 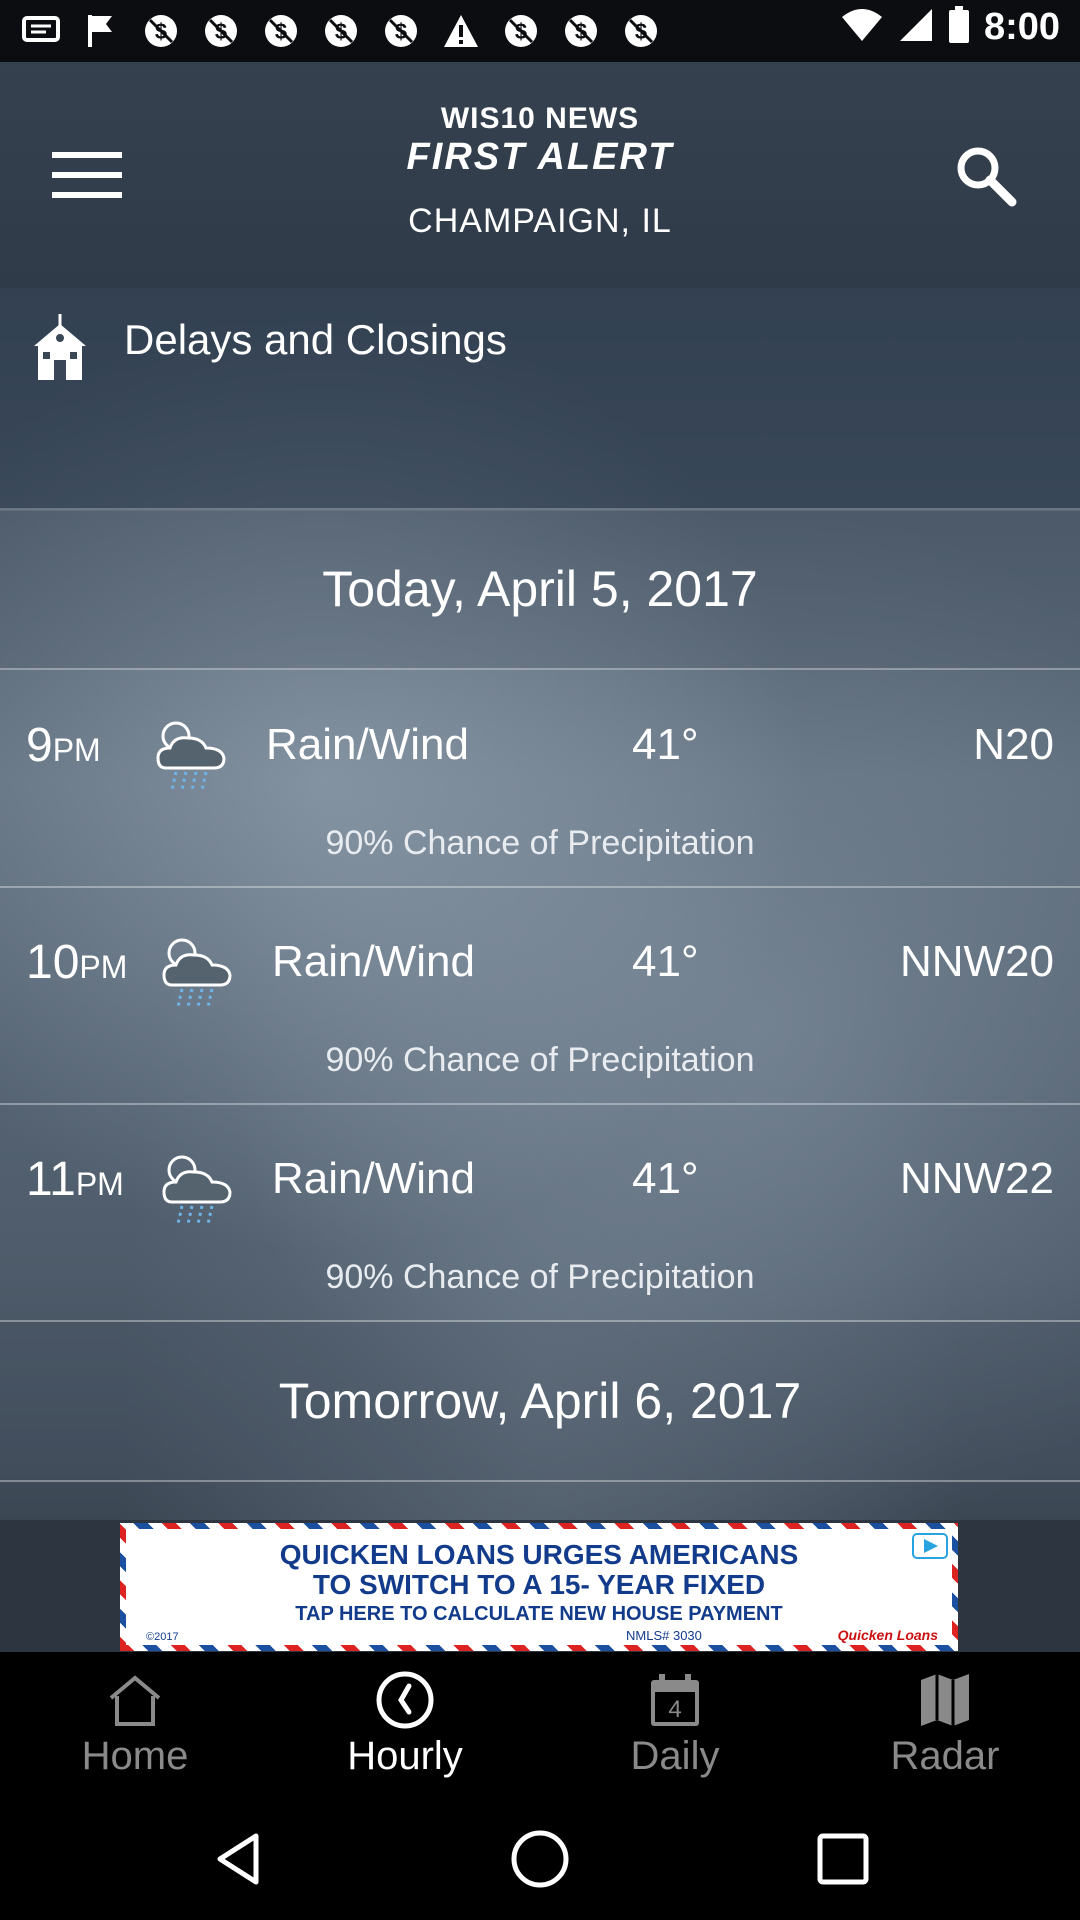 I want to click on tomorrow-date-header: Tomorrow, April 6, 2017, so click(x=540, y=1402).